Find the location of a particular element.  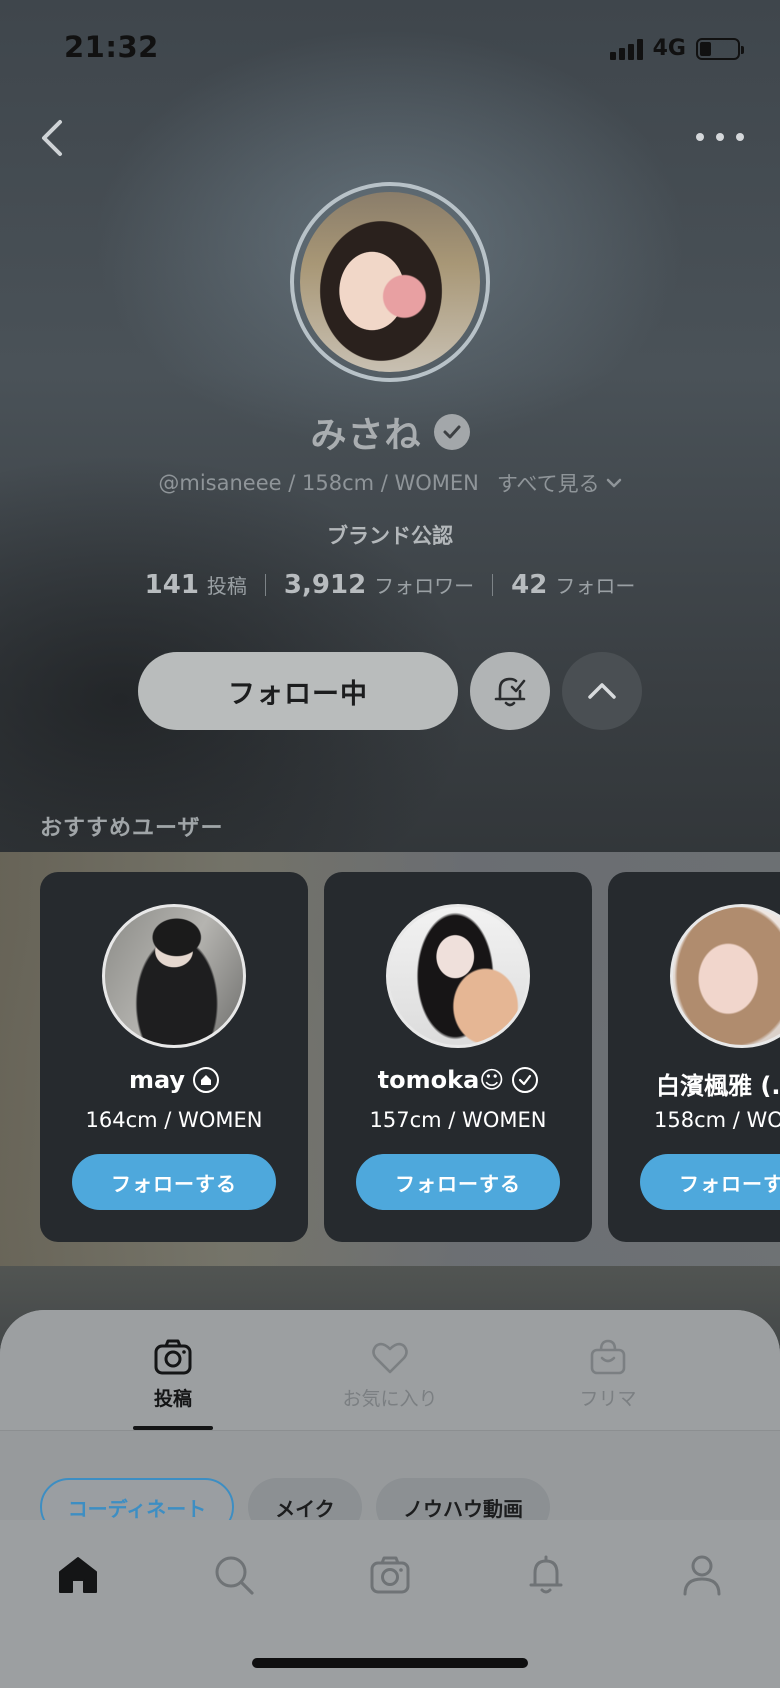

user-name: tomoka☺︎ is located at coordinates (441, 1080).